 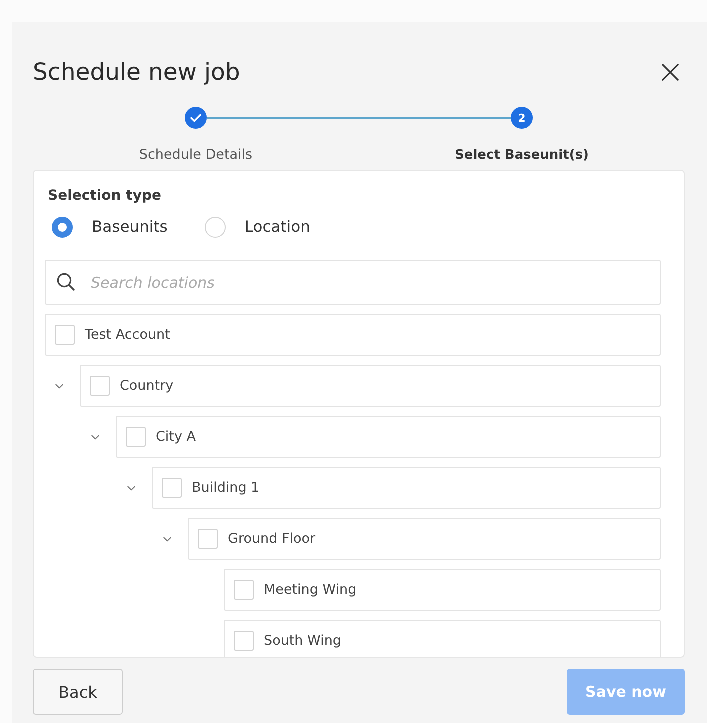 I want to click on tree-row-label: South Wing, so click(x=303, y=641).